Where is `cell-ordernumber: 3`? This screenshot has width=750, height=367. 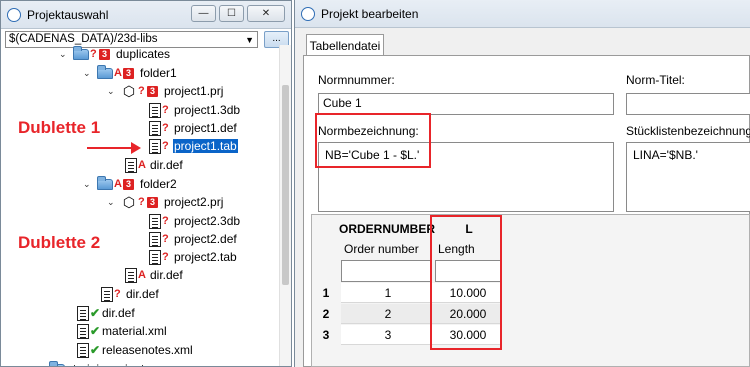
cell-ordernumber: 3 is located at coordinates (388, 335).